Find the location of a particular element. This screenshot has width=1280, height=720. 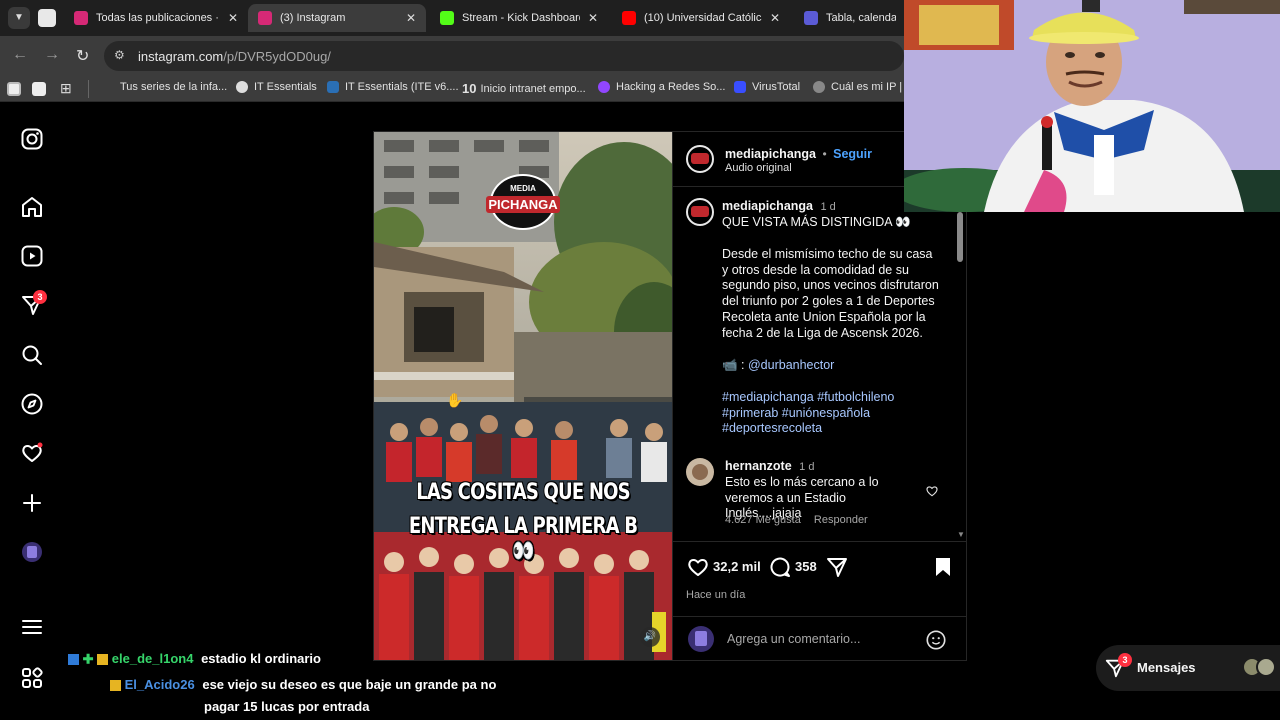

instagram-logo-icon is located at coordinates (32, 139).